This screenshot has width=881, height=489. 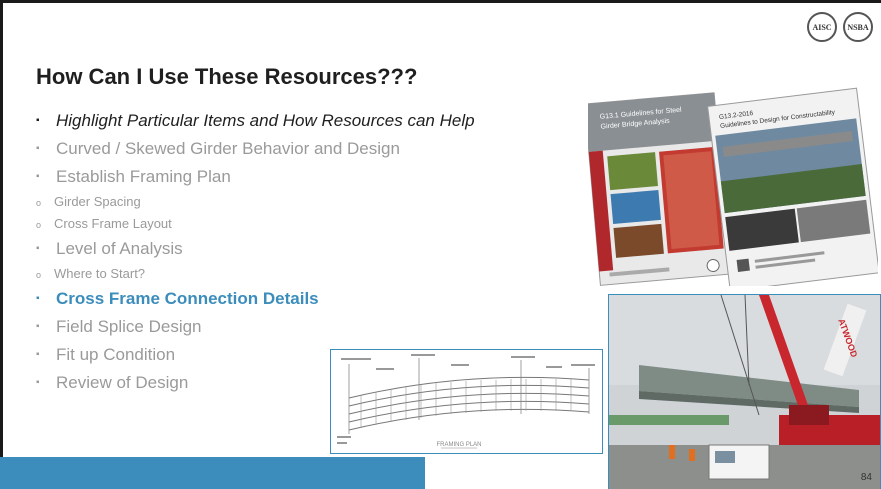 I want to click on bullet-cross-frame-connection: Cross Frame Connection Details, so click(x=255, y=299).